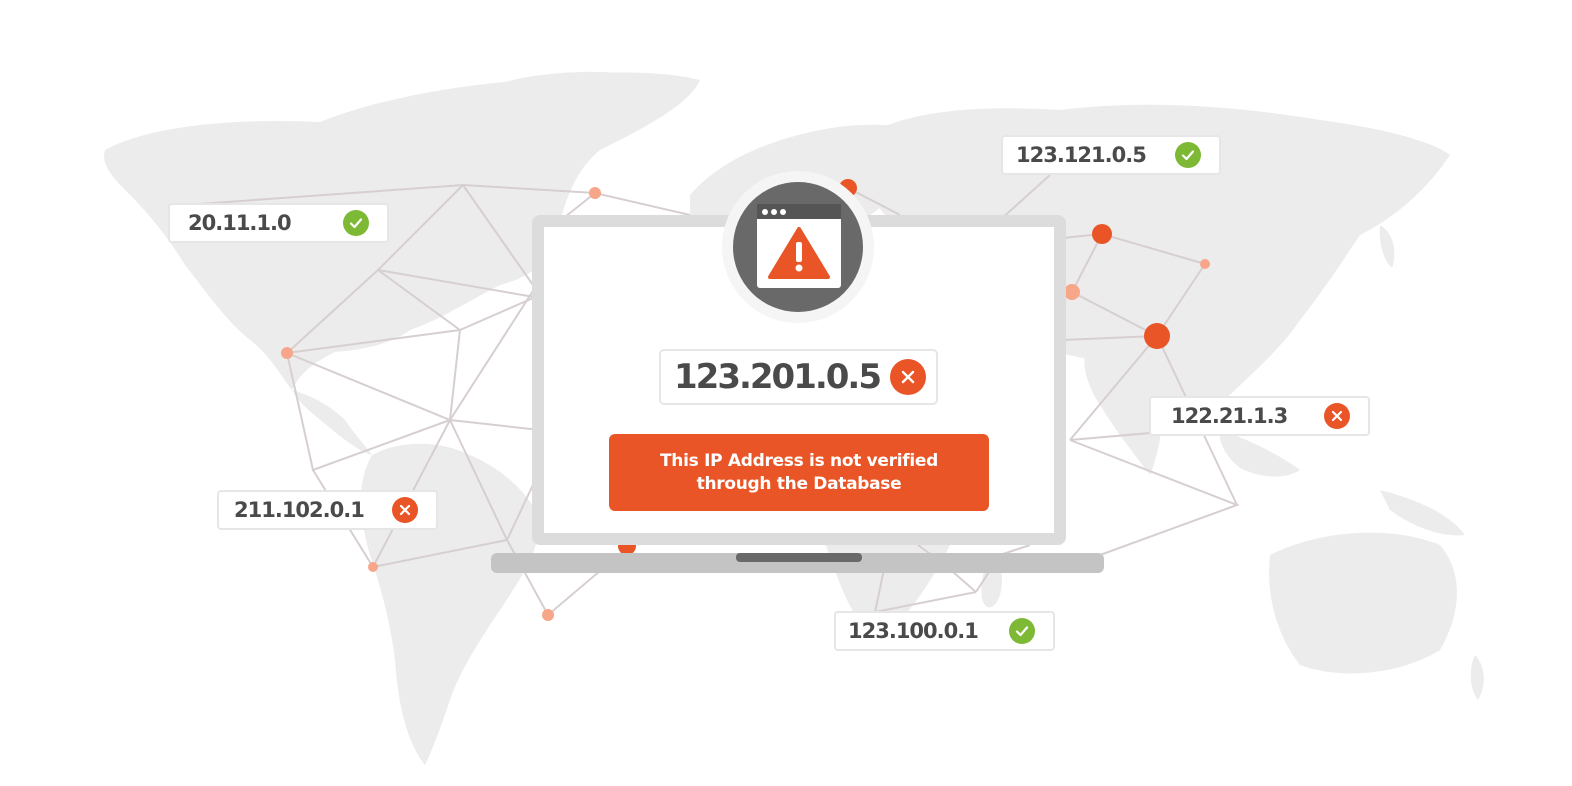 The height and width of the screenshot is (786, 1572). I want to click on ip-card: 123.100.0.1, so click(944, 631).